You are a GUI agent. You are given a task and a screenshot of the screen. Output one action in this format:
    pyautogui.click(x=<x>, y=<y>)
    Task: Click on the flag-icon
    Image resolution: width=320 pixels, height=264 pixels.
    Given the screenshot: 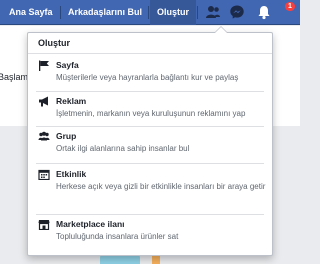 What is the action you would take?
    pyautogui.click(x=44, y=65)
    